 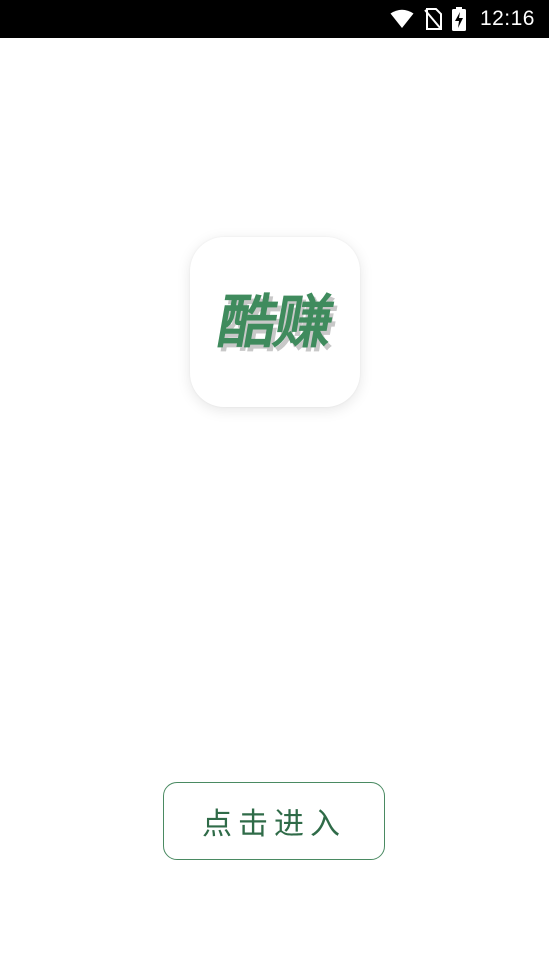 I want to click on app-logo: 酷赚, so click(x=275, y=322).